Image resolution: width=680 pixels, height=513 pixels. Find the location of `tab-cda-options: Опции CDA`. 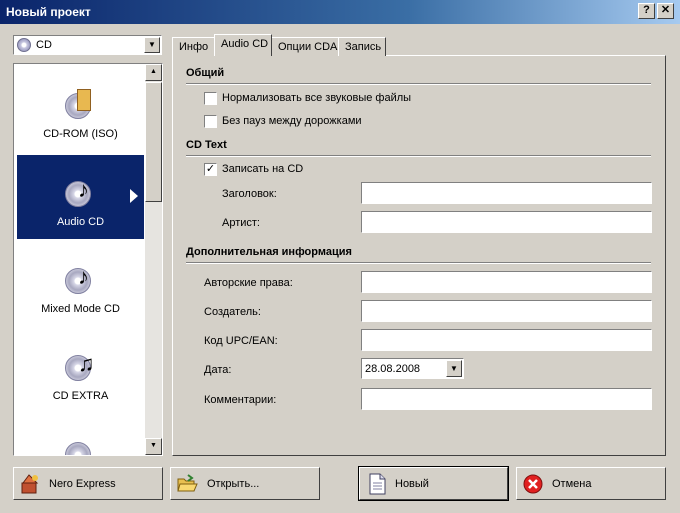

tab-cda-options: Опции CDA is located at coordinates (305, 46).